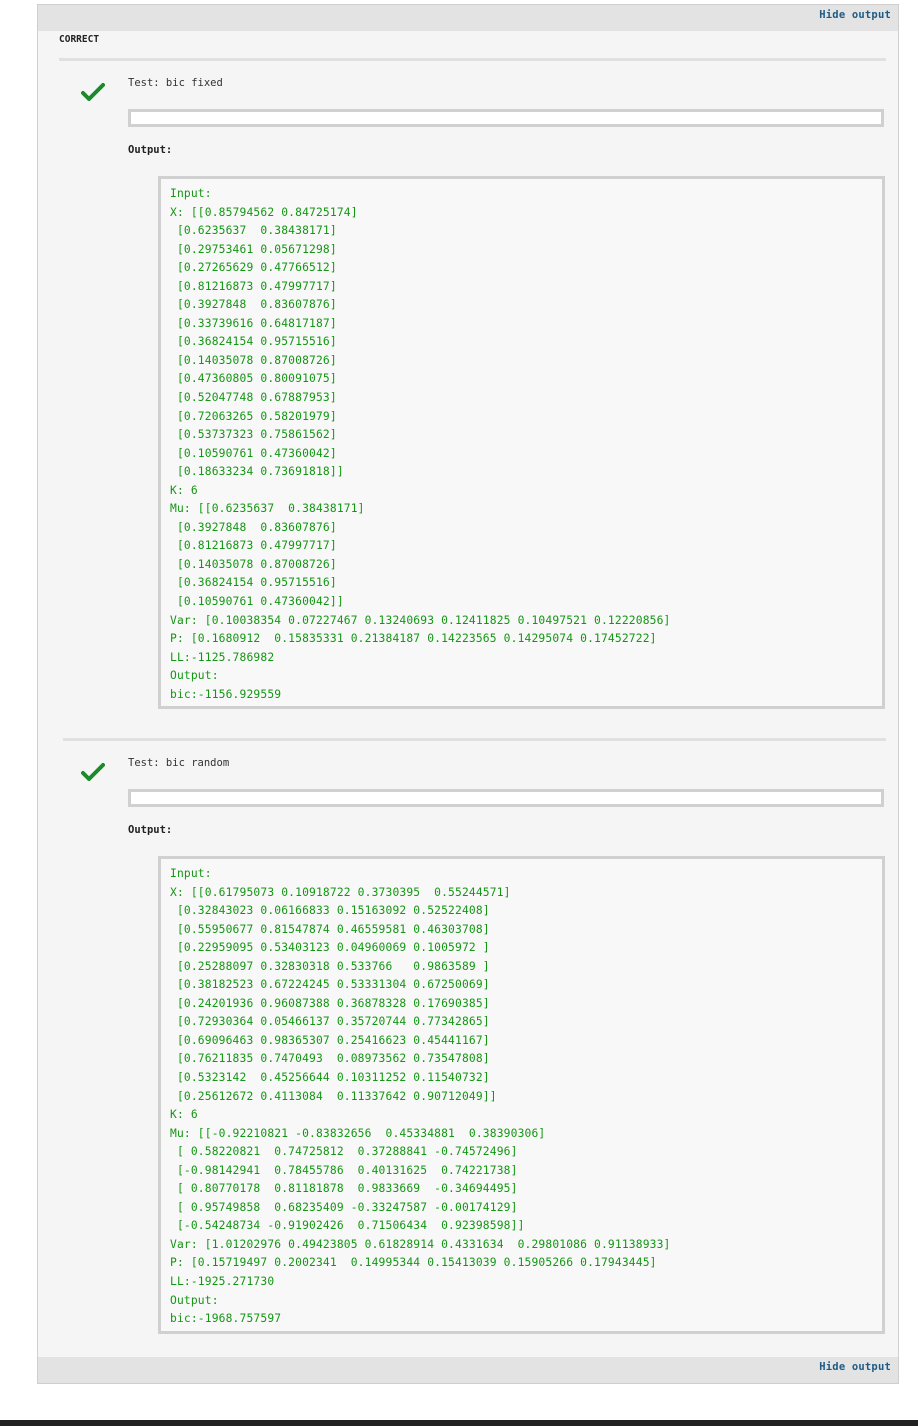 This screenshot has width=918, height=1426. Describe the element at coordinates (264, 212) in the screenshot. I see `output-line: X: [[0.85794562 0.84725174]` at that location.